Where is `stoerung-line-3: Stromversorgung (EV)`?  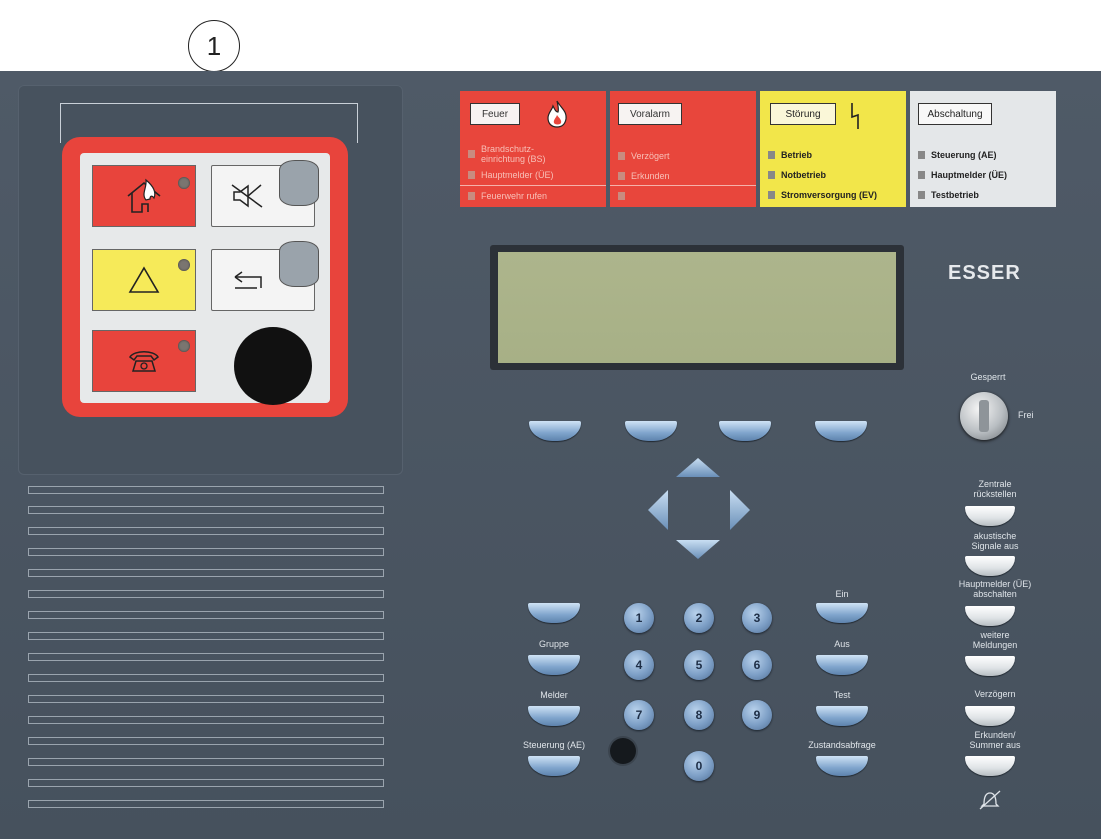 stoerung-line-3: Stromversorgung (EV) is located at coordinates (822, 195).